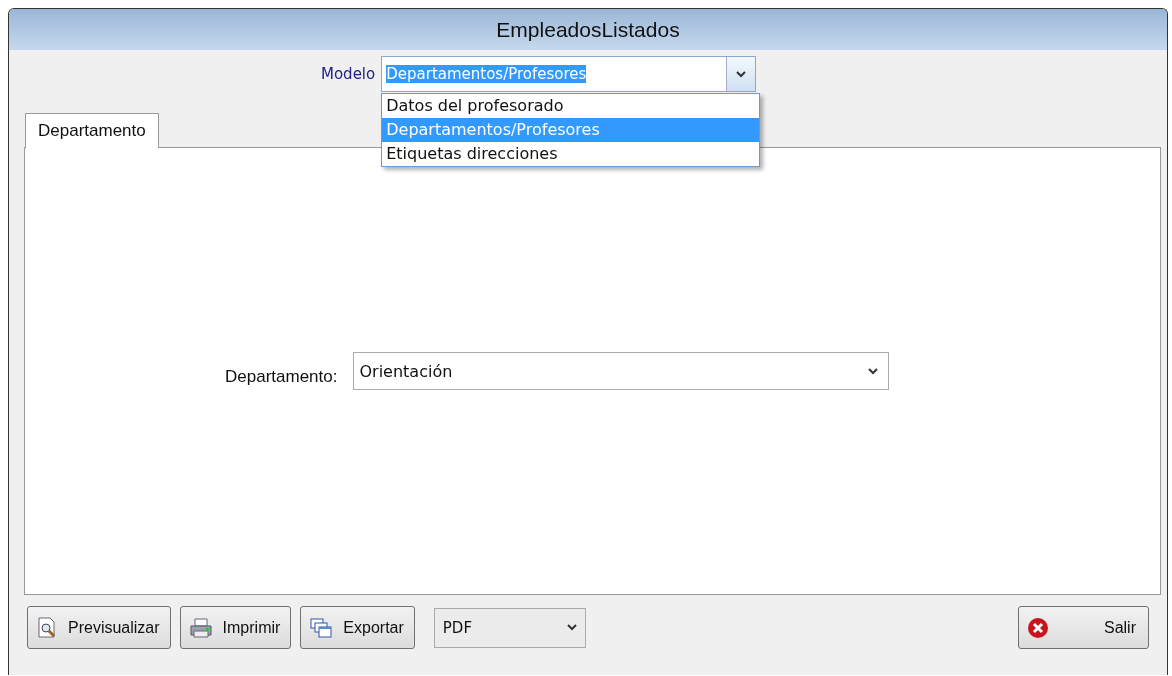 The image size is (1172, 676). Describe the element at coordinates (741, 74) in the screenshot. I see `dropdown-caret-icon` at that location.